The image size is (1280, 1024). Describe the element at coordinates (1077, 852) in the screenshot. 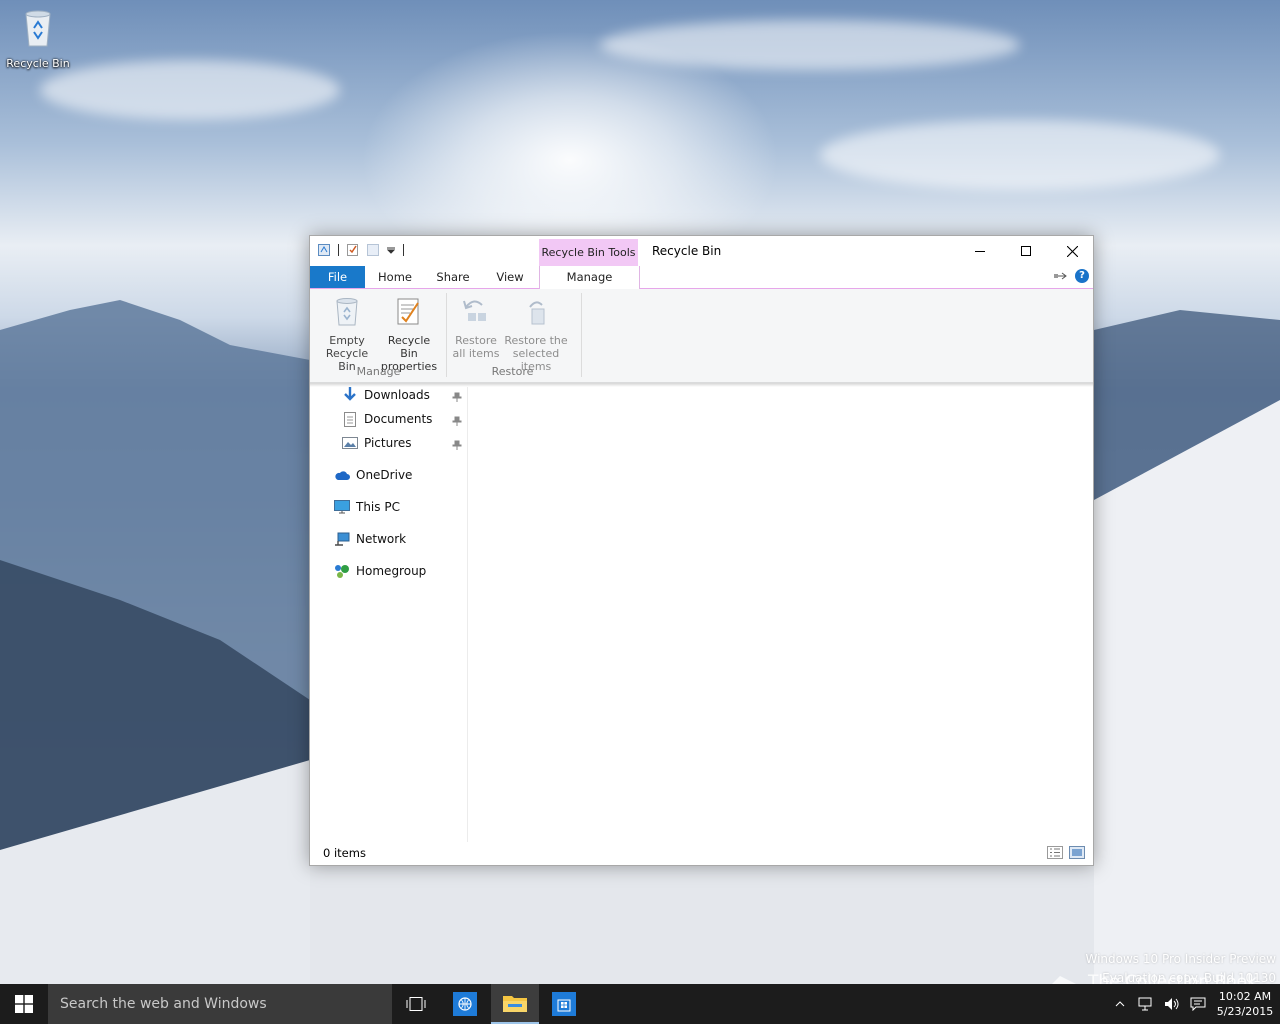

I see `large-icons-view-icon` at that location.